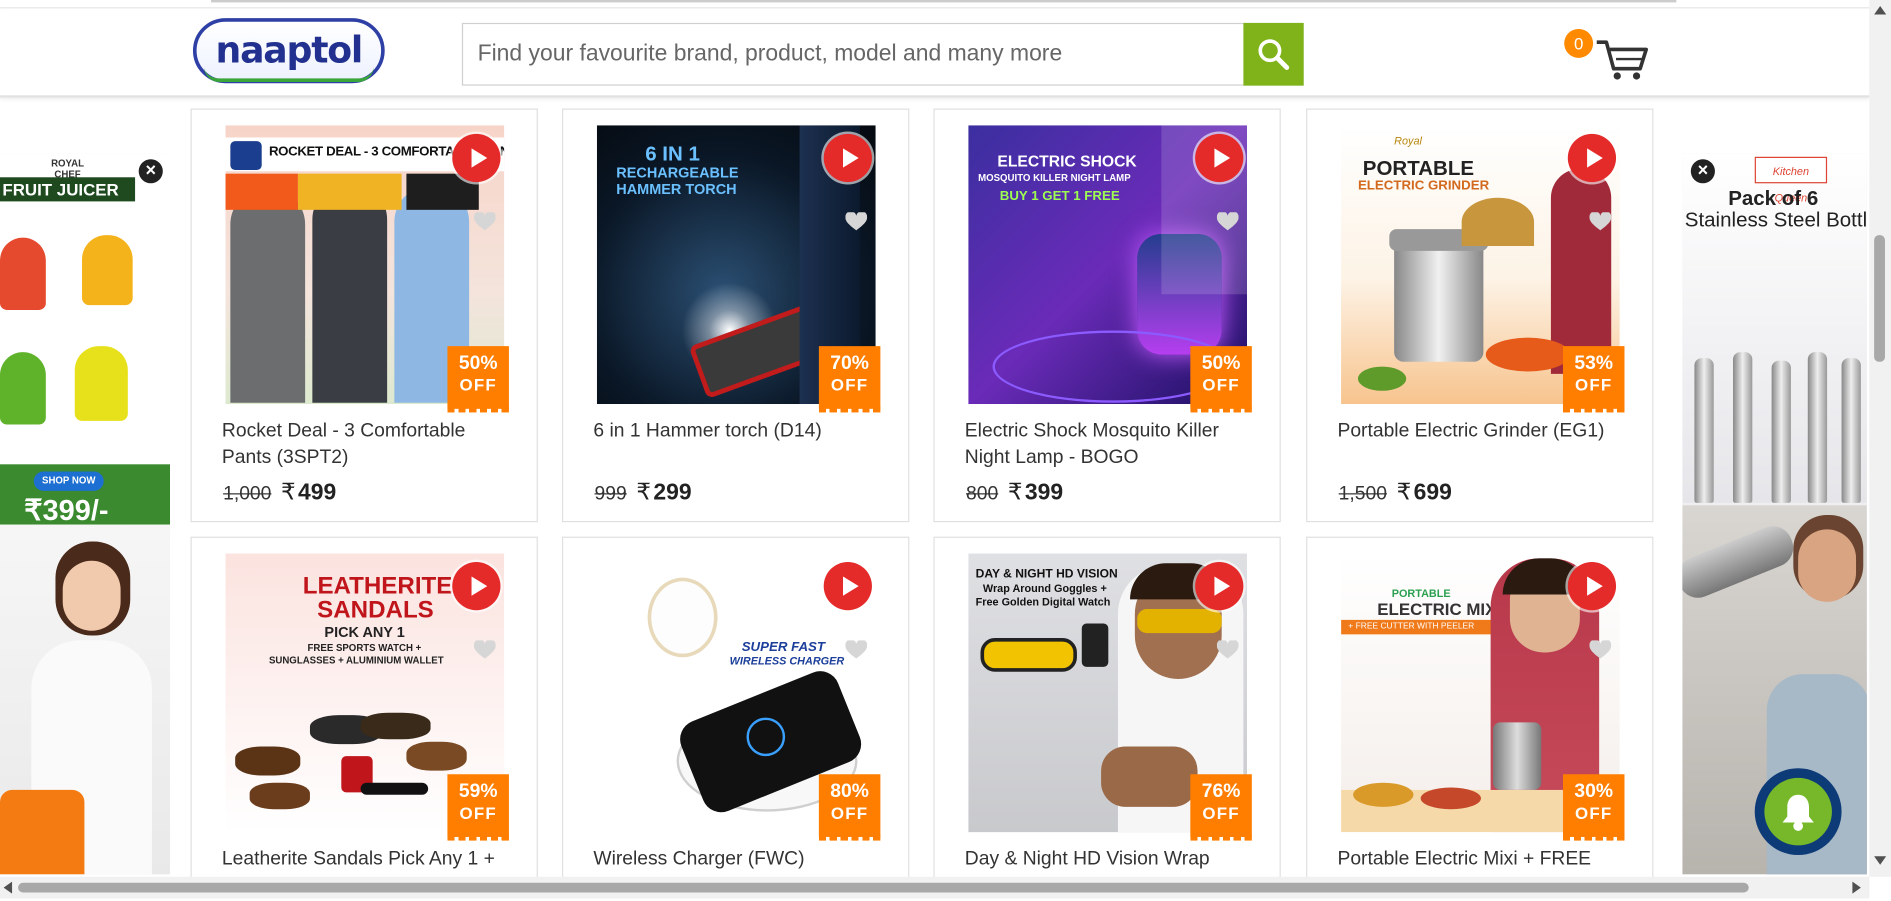 This screenshot has height=901, width=1891. What do you see at coordinates (740, 431) in the screenshot?
I see `product-name: 6 in 1 Hammer torch (D14)` at bounding box center [740, 431].